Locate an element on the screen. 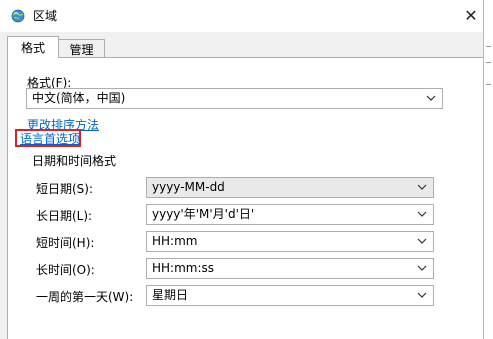 The width and height of the screenshot is (493, 339). title-bar: 区域 ✕ is located at coordinates (241, 16).